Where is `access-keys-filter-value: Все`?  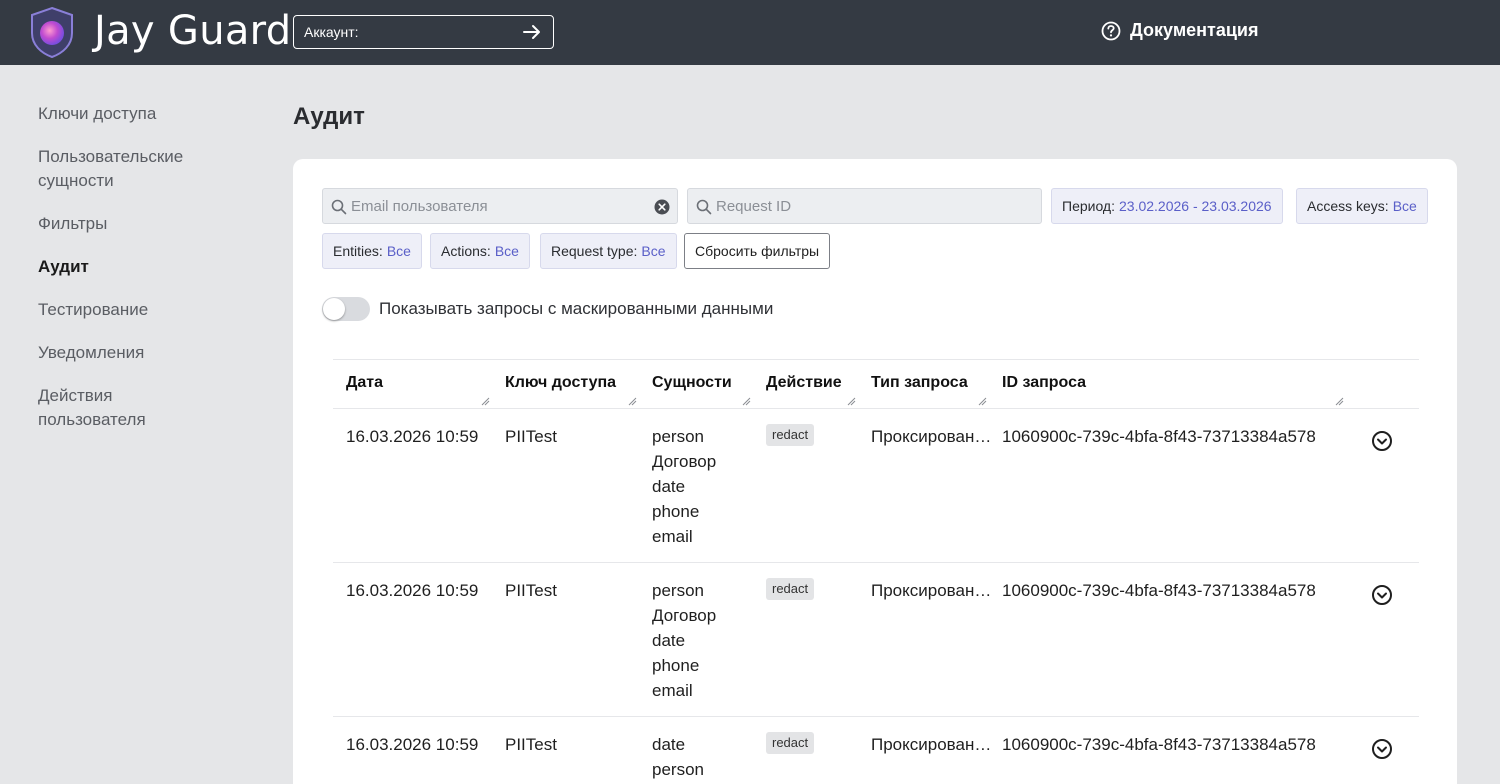 access-keys-filter-value: Все is located at coordinates (1404, 206).